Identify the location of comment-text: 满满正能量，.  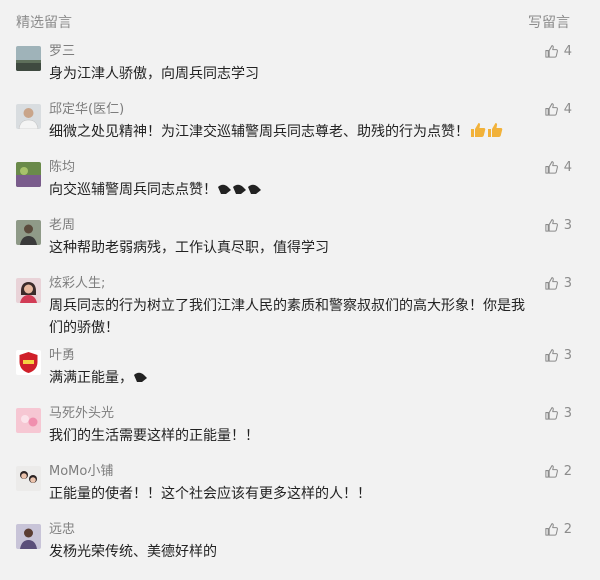
(289, 379).